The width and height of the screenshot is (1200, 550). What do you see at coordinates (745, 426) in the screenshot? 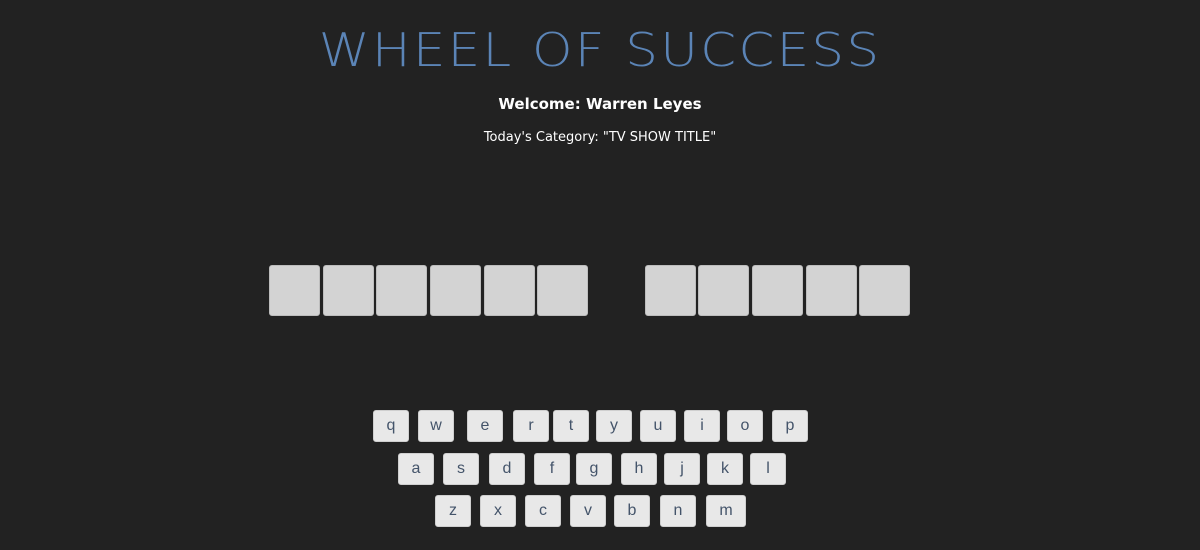
I see `key-o: o` at bounding box center [745, 426].